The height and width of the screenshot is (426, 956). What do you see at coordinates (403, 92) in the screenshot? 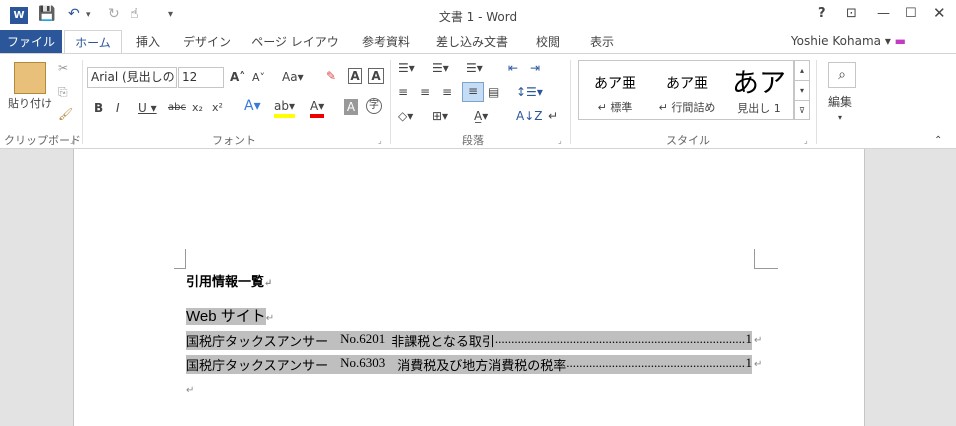
I see `align-left-icon: ≡` at bounding box center [403, 92].